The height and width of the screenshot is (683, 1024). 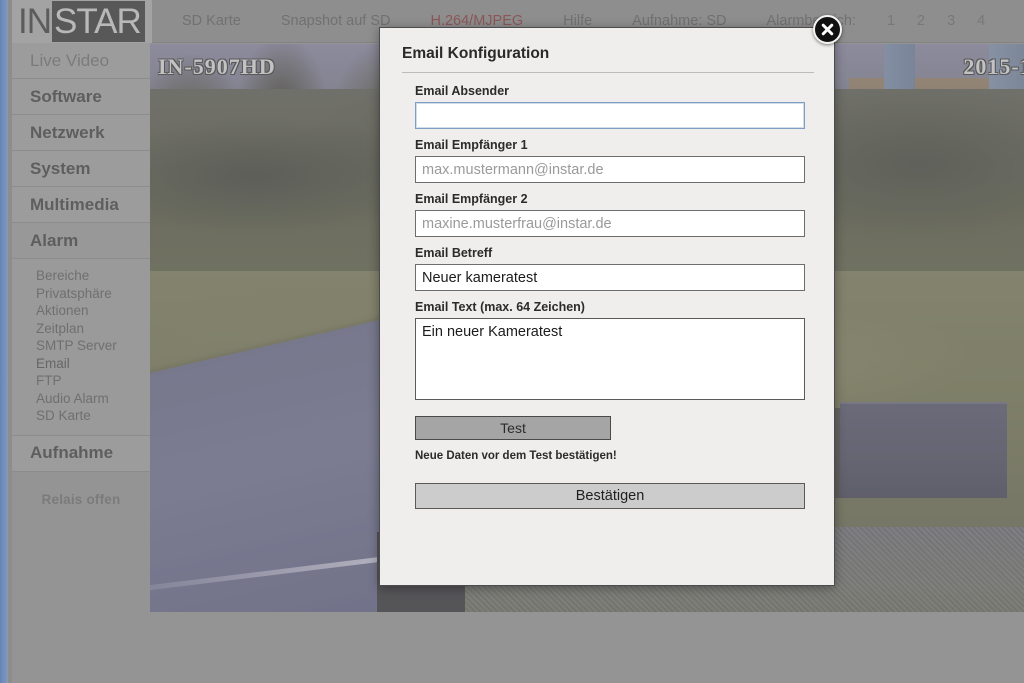 What do you see at coordinates (513, 428) in the screenshot?
I see `test-button: Test` at bounding box center [513, 428].